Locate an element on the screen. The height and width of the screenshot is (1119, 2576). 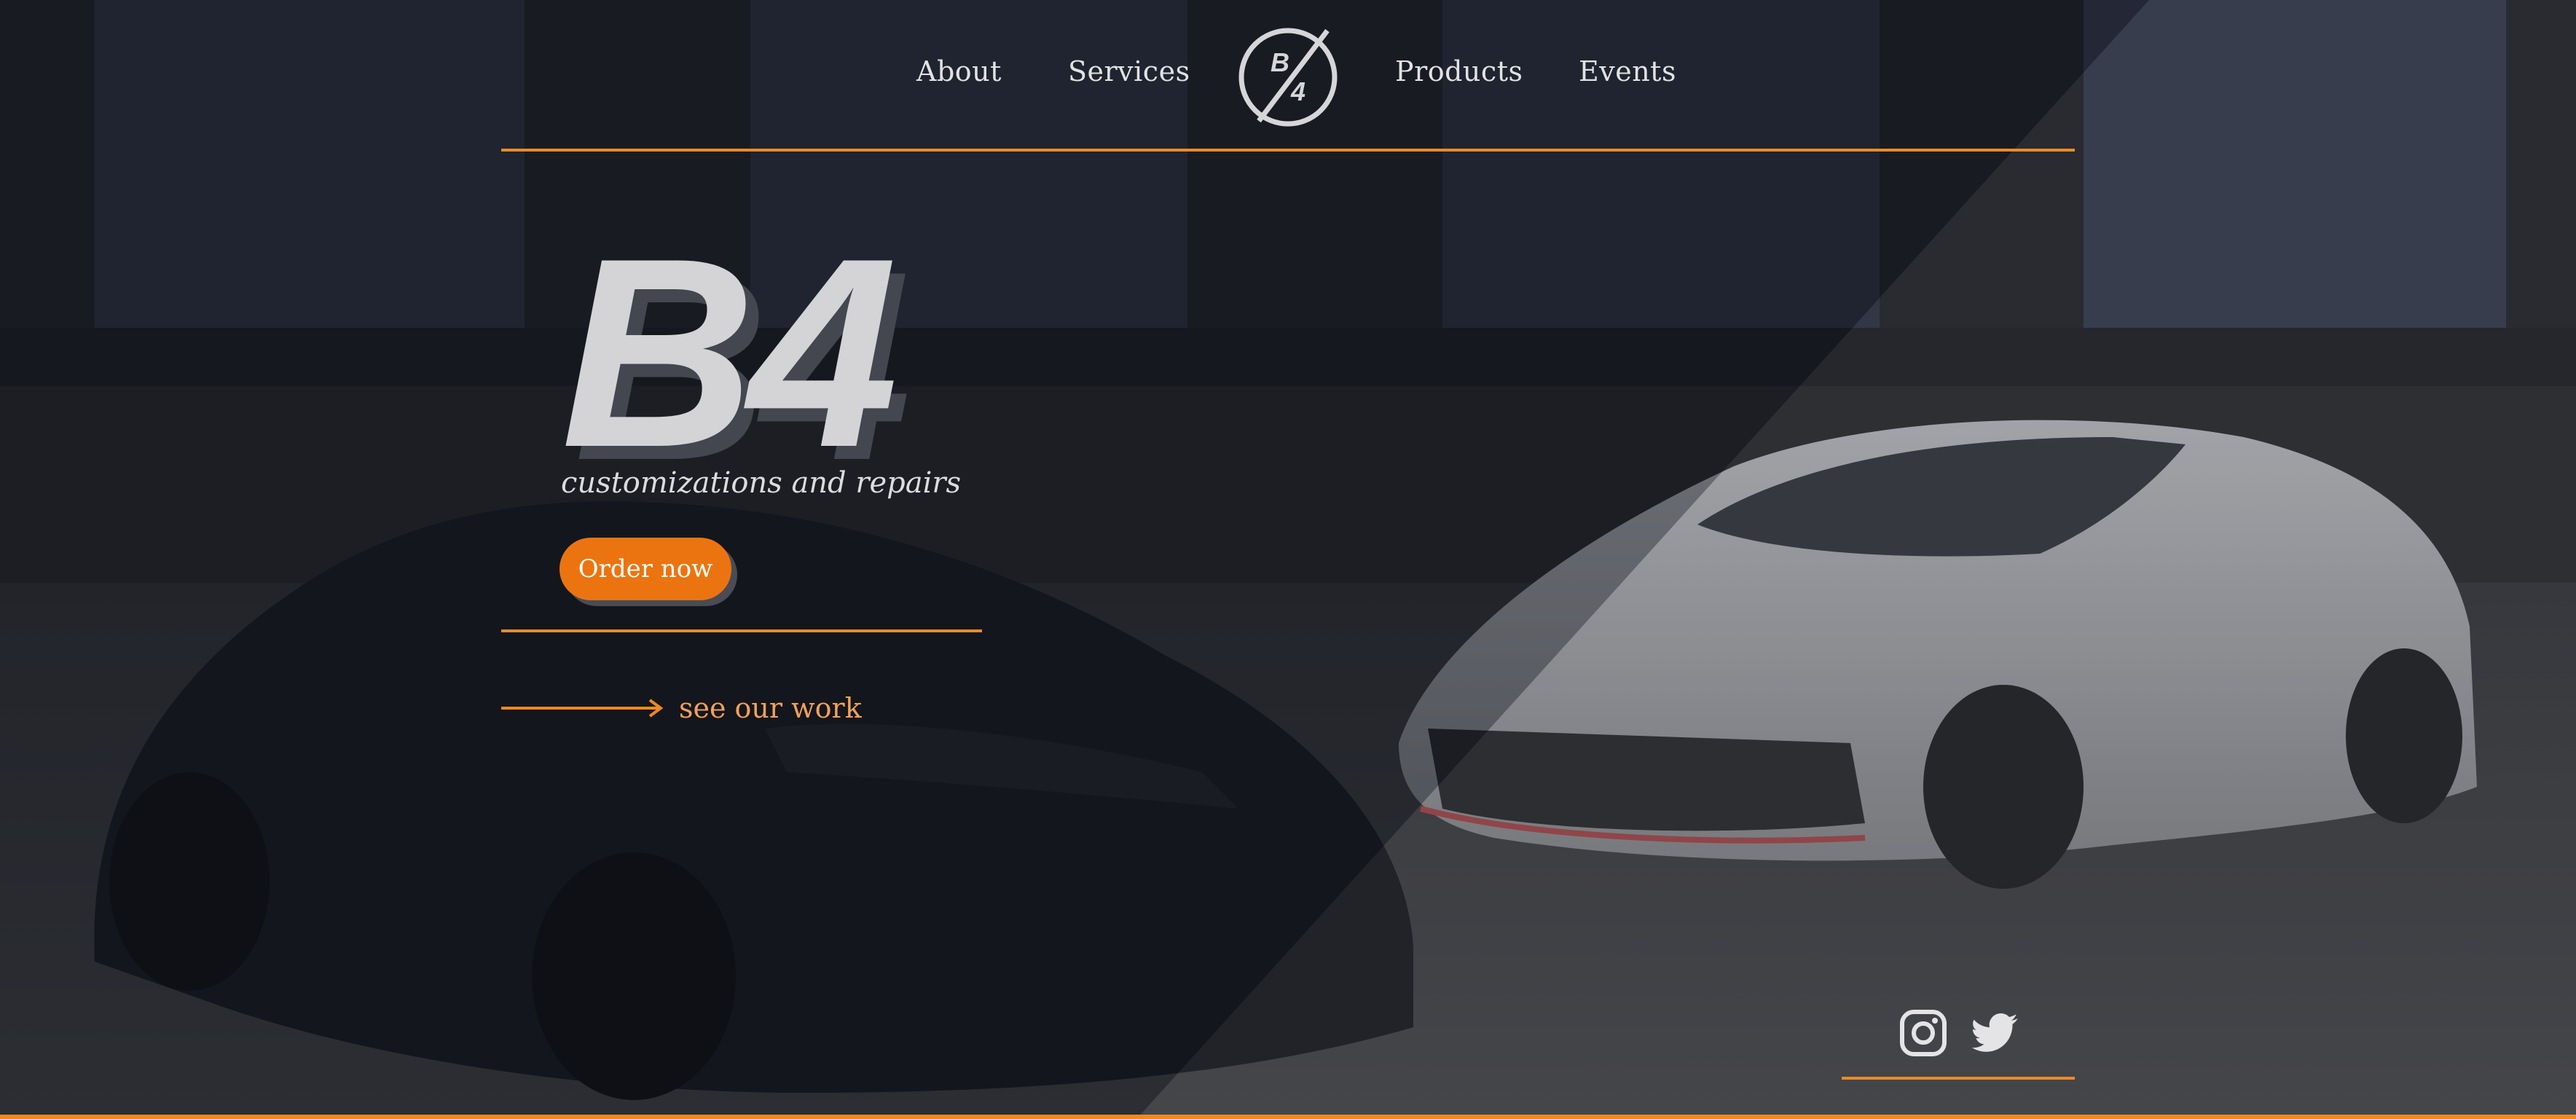
see-our-work-label: see our work is located at coordinates (770, 708).